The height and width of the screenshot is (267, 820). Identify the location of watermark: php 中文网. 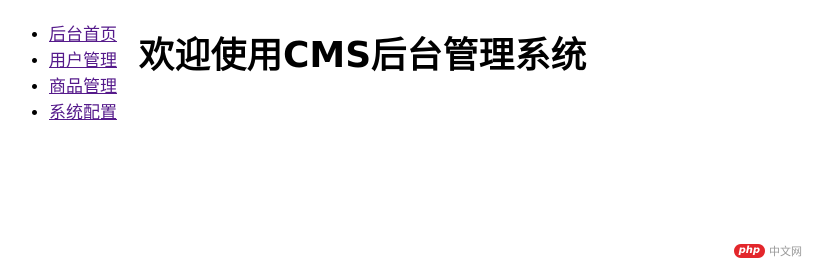
(767, 251).